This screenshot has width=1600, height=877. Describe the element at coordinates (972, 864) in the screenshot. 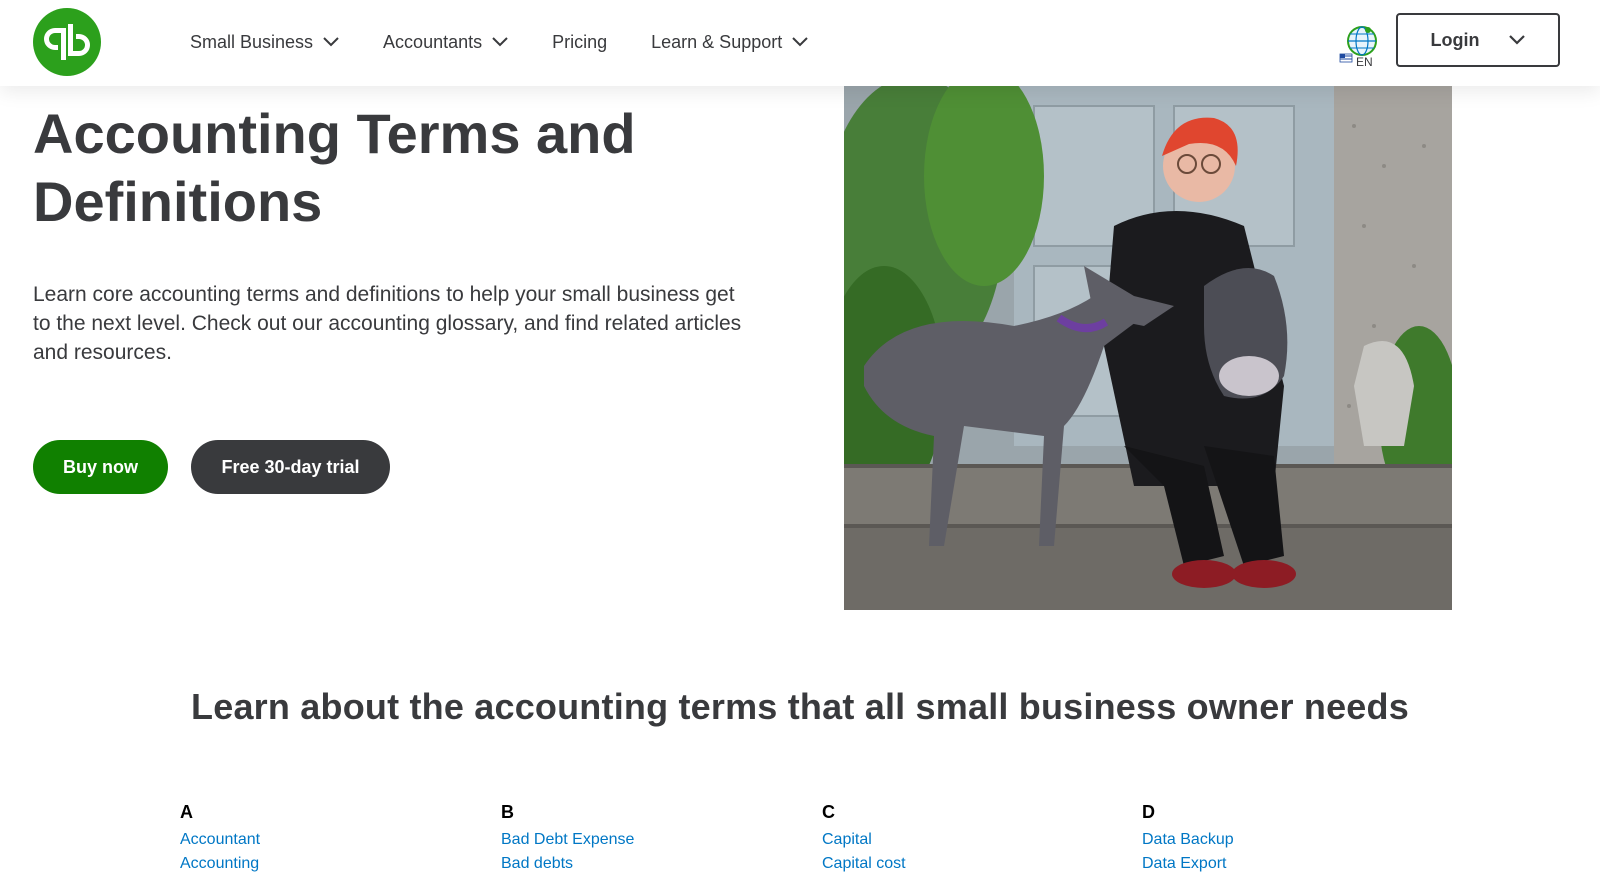

I see `glossary-term-link: Capital cost` at that location.